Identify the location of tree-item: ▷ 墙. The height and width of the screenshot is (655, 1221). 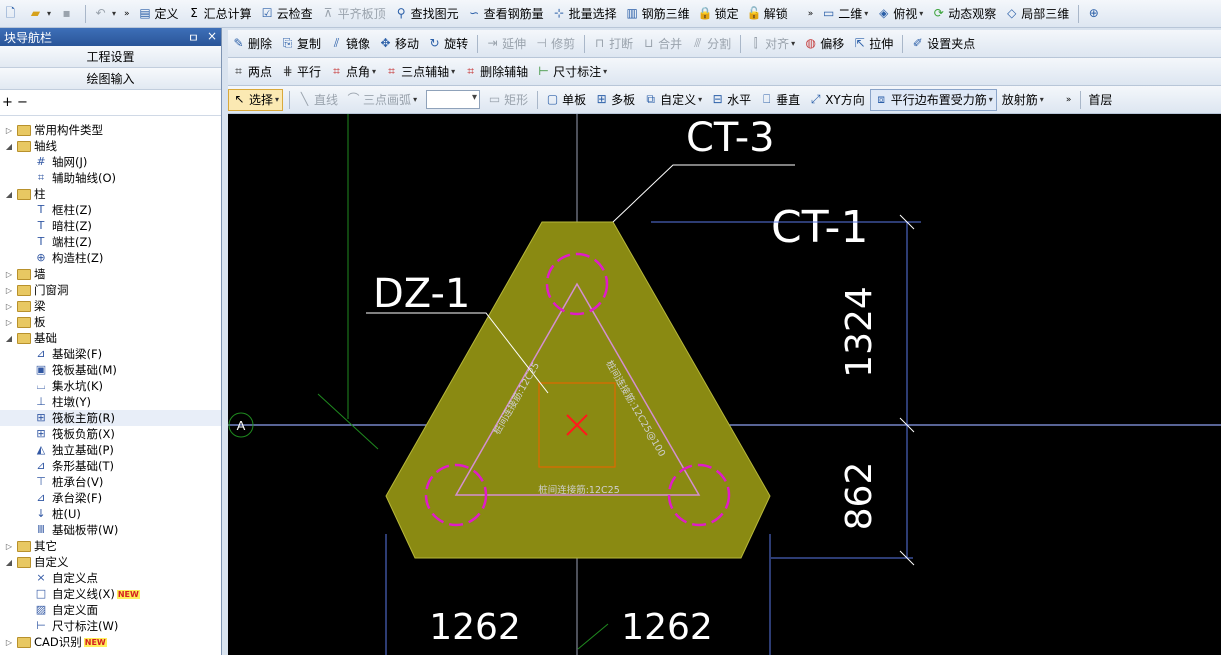
(110, 274).